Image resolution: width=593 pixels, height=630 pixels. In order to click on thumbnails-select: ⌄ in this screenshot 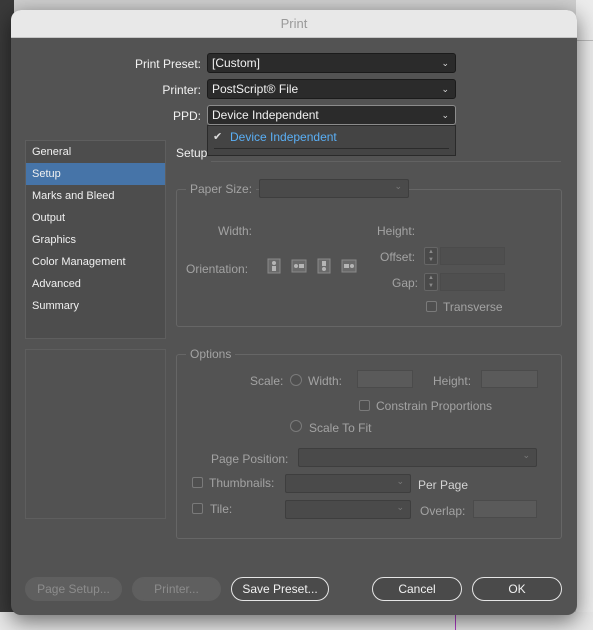, I will do `click(348, 483)`.